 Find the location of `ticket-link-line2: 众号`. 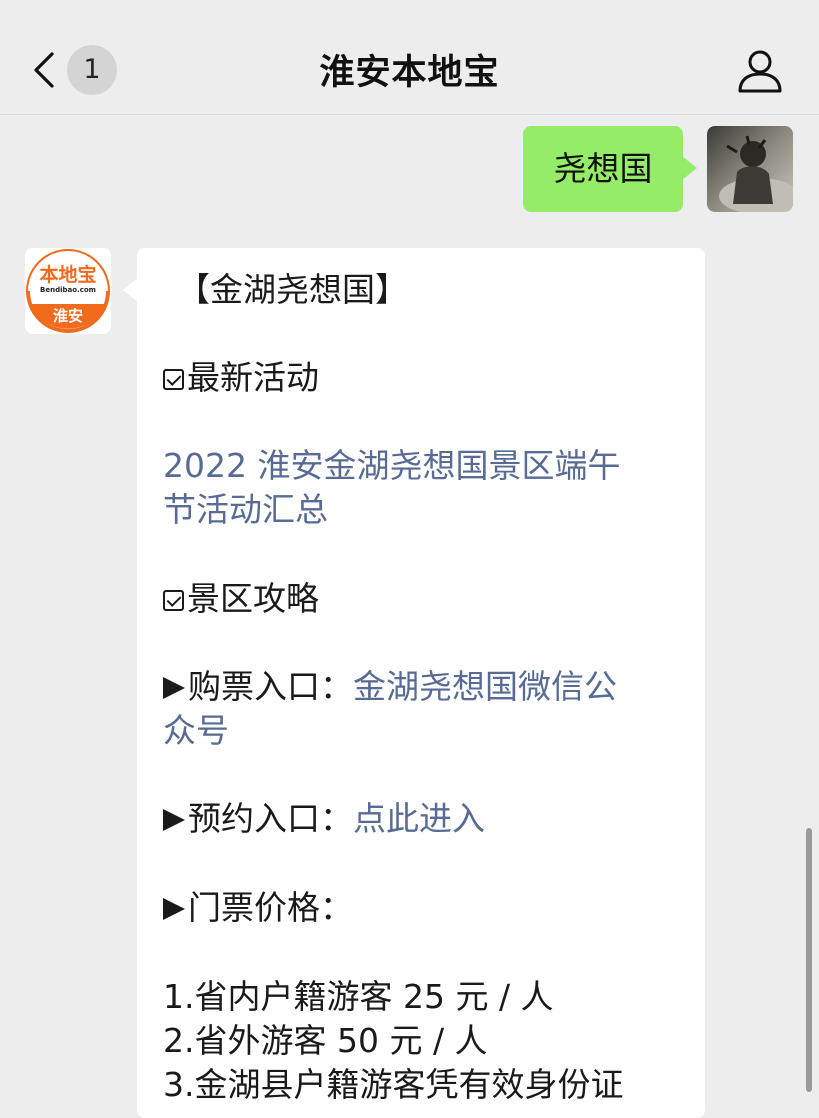

ticket-link-line2: 众号 is located at coordinates (196, 731).